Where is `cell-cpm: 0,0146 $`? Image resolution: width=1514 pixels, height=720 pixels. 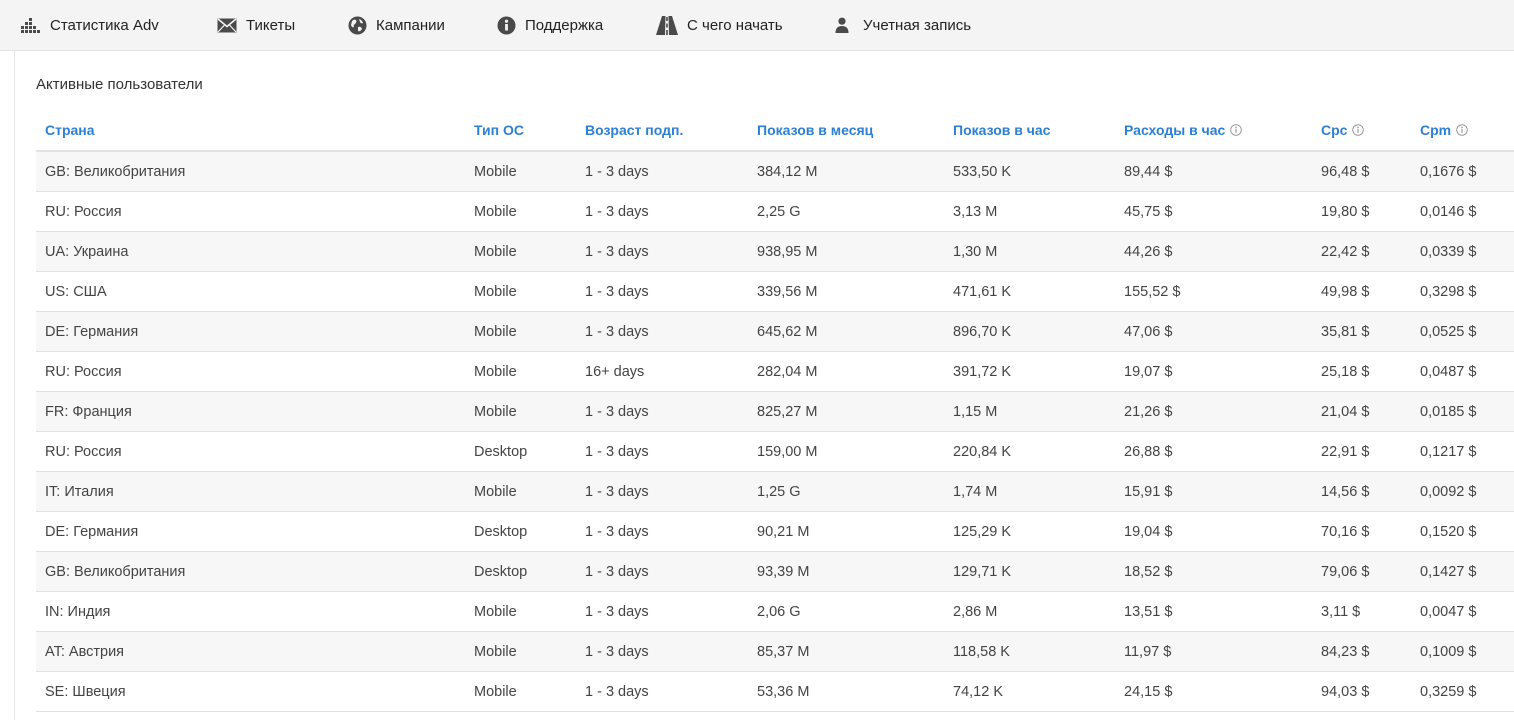
cell-cpm: 0,0146 $ is located at coordinates (1462, 211).